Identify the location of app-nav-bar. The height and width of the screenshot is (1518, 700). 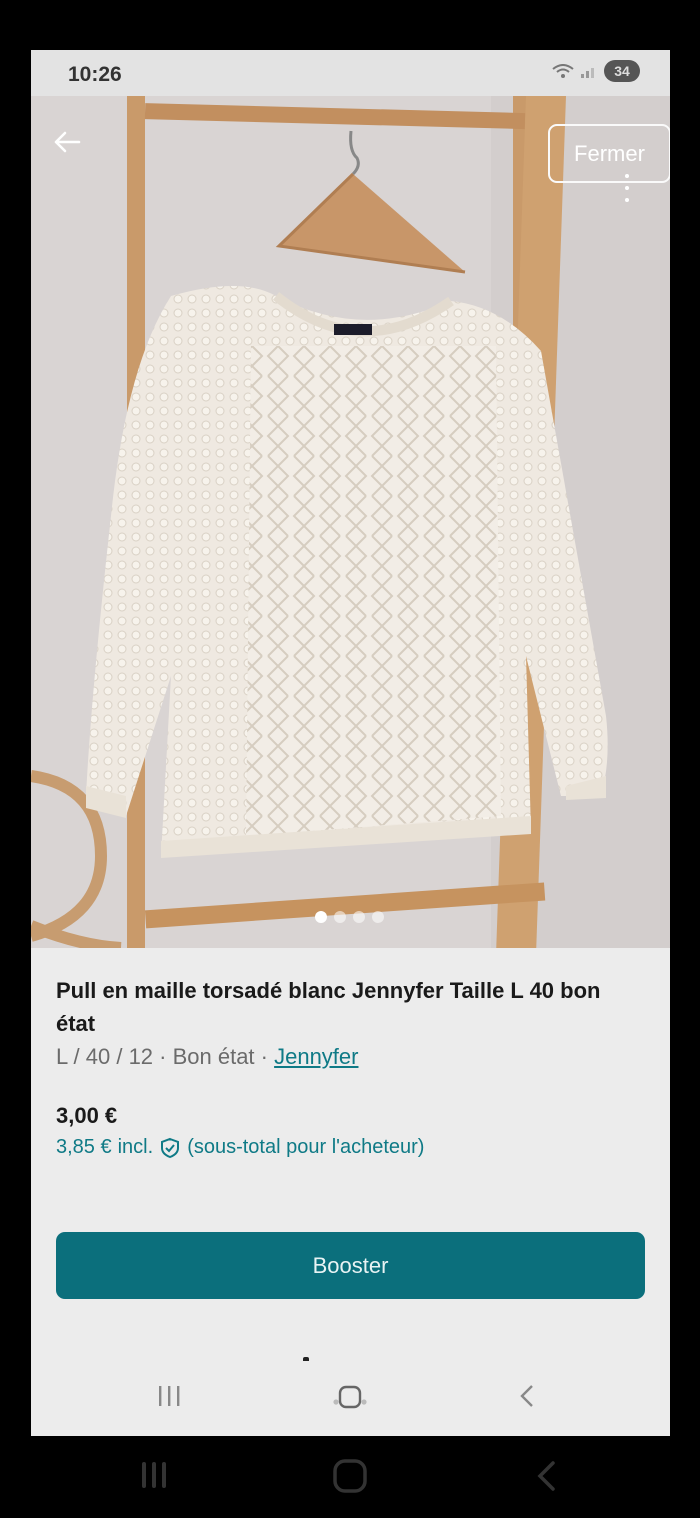
(350, 1396).